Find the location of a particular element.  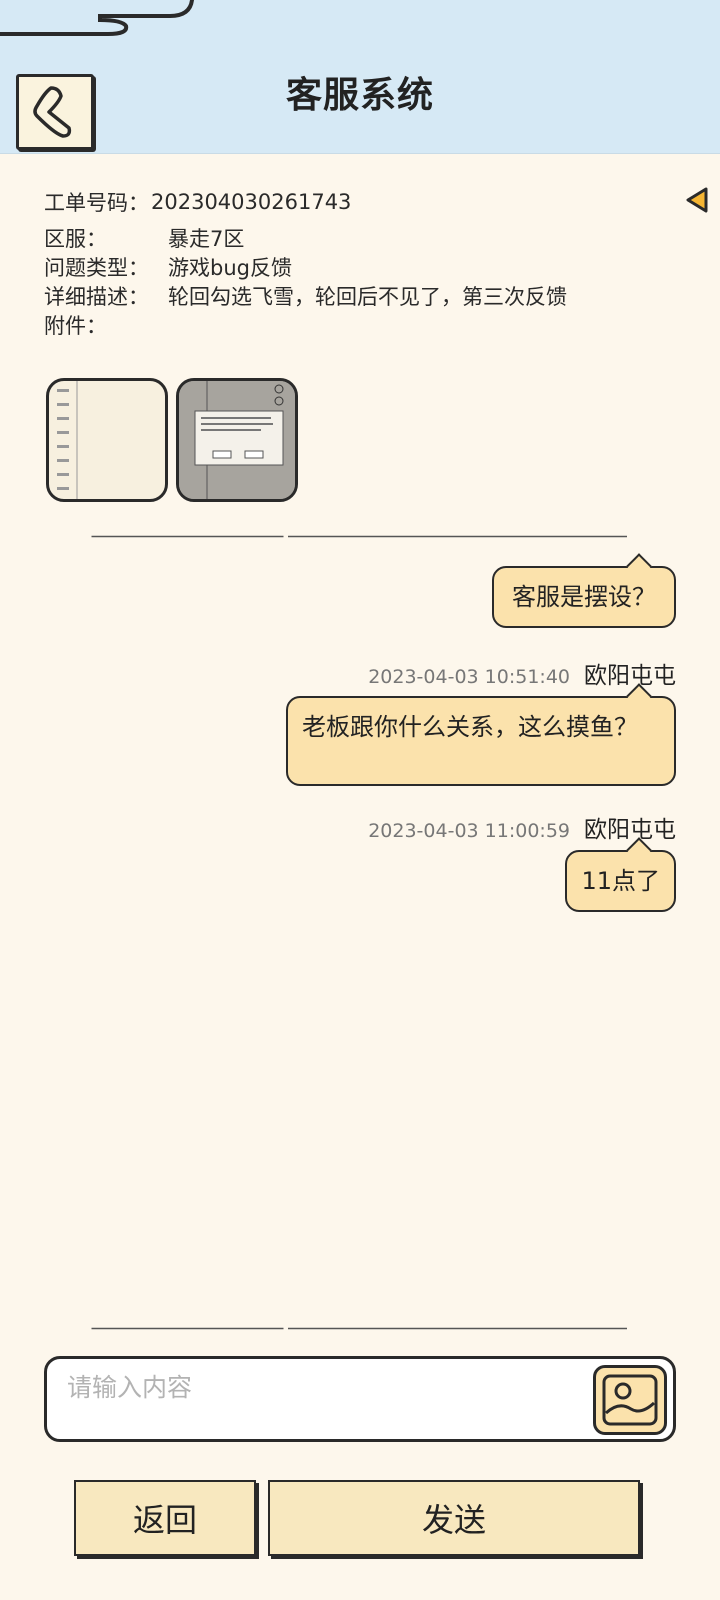

description-label: 详细描述： is located at coordinates (96, 296).